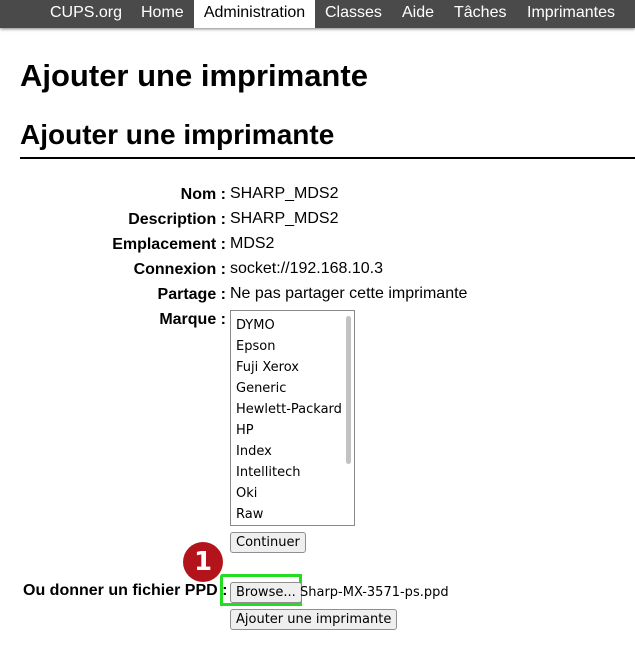 The width and height of the screenshot is (635, 650). Describe the element at coordinates (284, 218) in the screenshot. I see `description-value: SHARP_MDS2` at that location.